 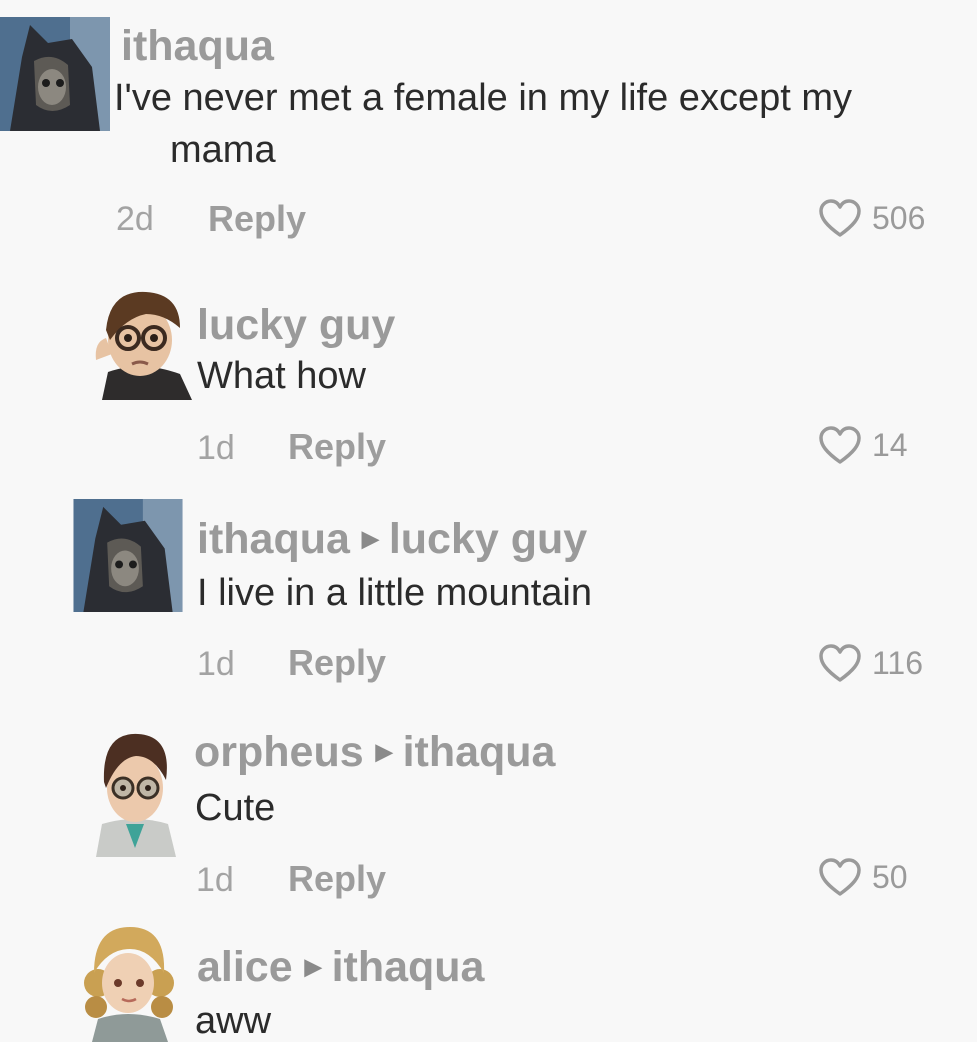 I want to click on like-button: 116, so click(x=870, y=663).